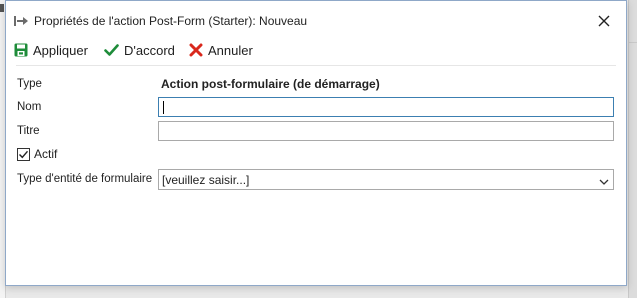 The image size is (637, 298). I want to click on entity-type-value: [veuillez saisir...], so click(206, 180).